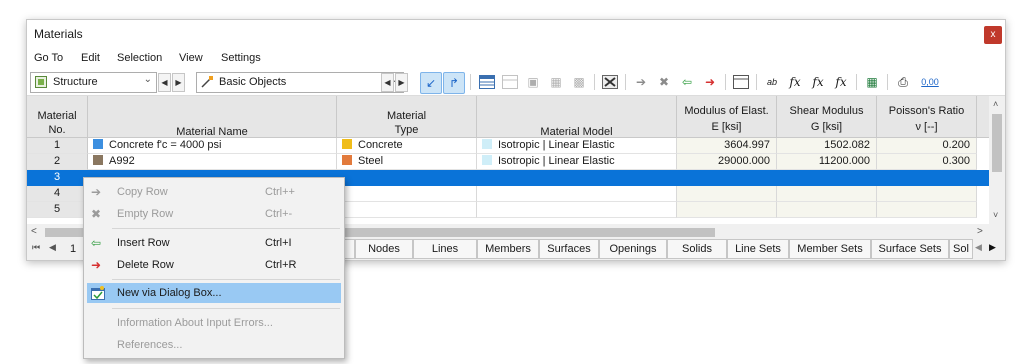 This screenshot has height=364, width=1024. What do you see at coordinates (454, 83) in the screenshot?
I see `pick-cursor-button: ↱` at bounding box center [454, 83].